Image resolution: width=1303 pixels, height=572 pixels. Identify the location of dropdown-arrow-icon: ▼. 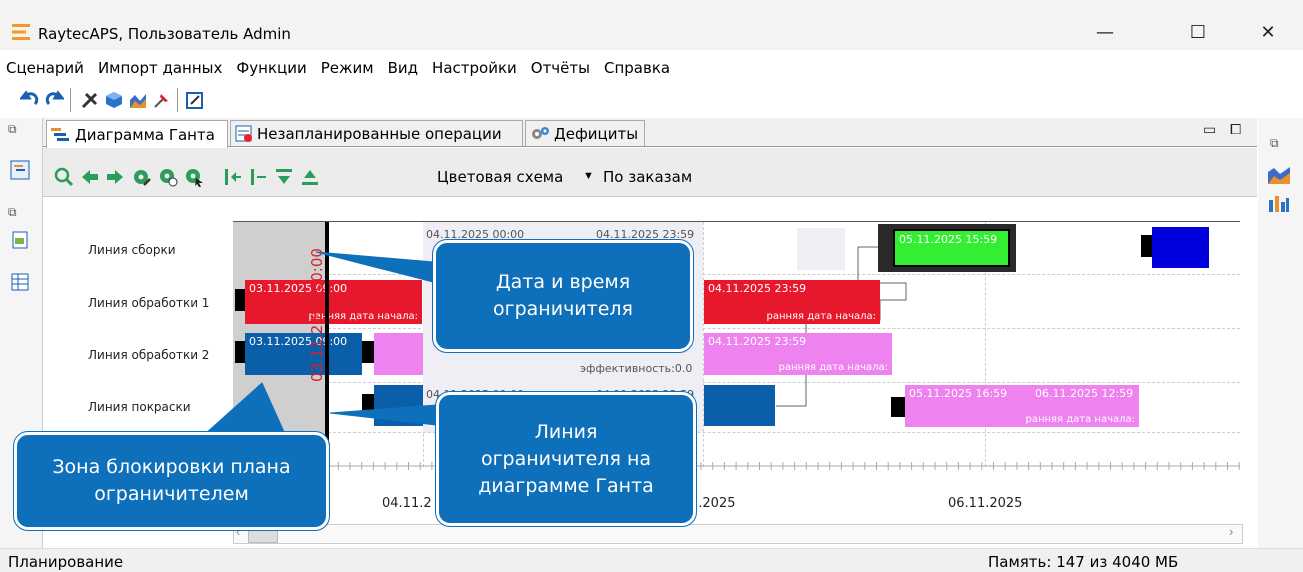
(588, 176).